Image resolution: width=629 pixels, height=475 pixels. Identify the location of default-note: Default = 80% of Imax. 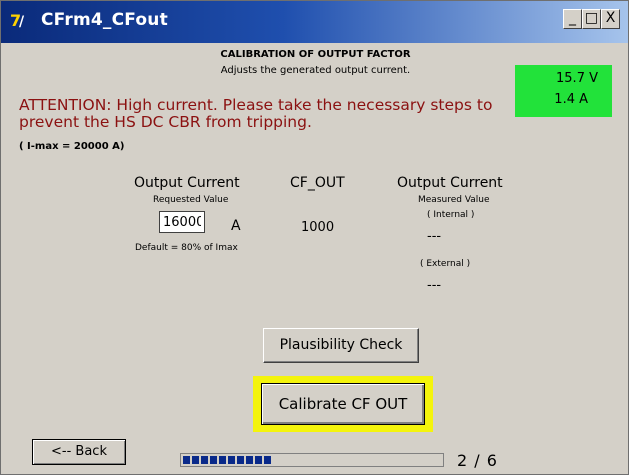
(186, 248).